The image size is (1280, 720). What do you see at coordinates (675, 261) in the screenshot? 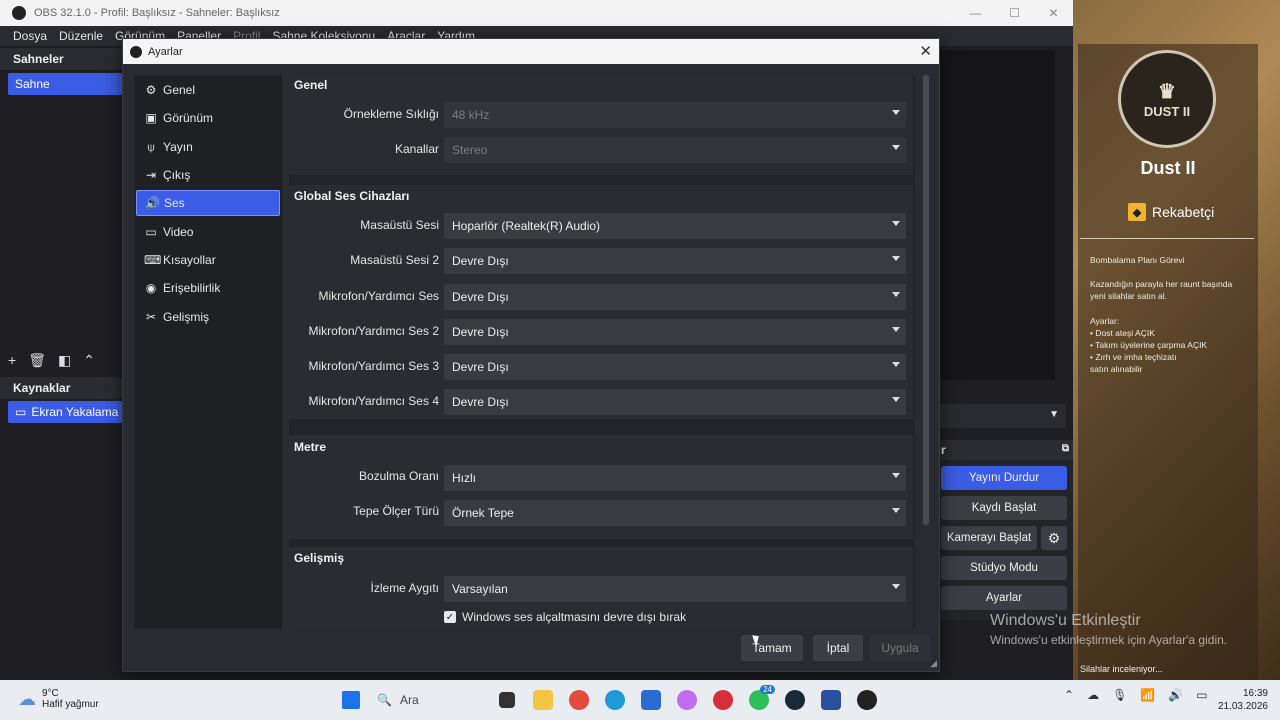
I see `desktop-audio-2-select: Devre Dışı` at bounding box center [675, 261].